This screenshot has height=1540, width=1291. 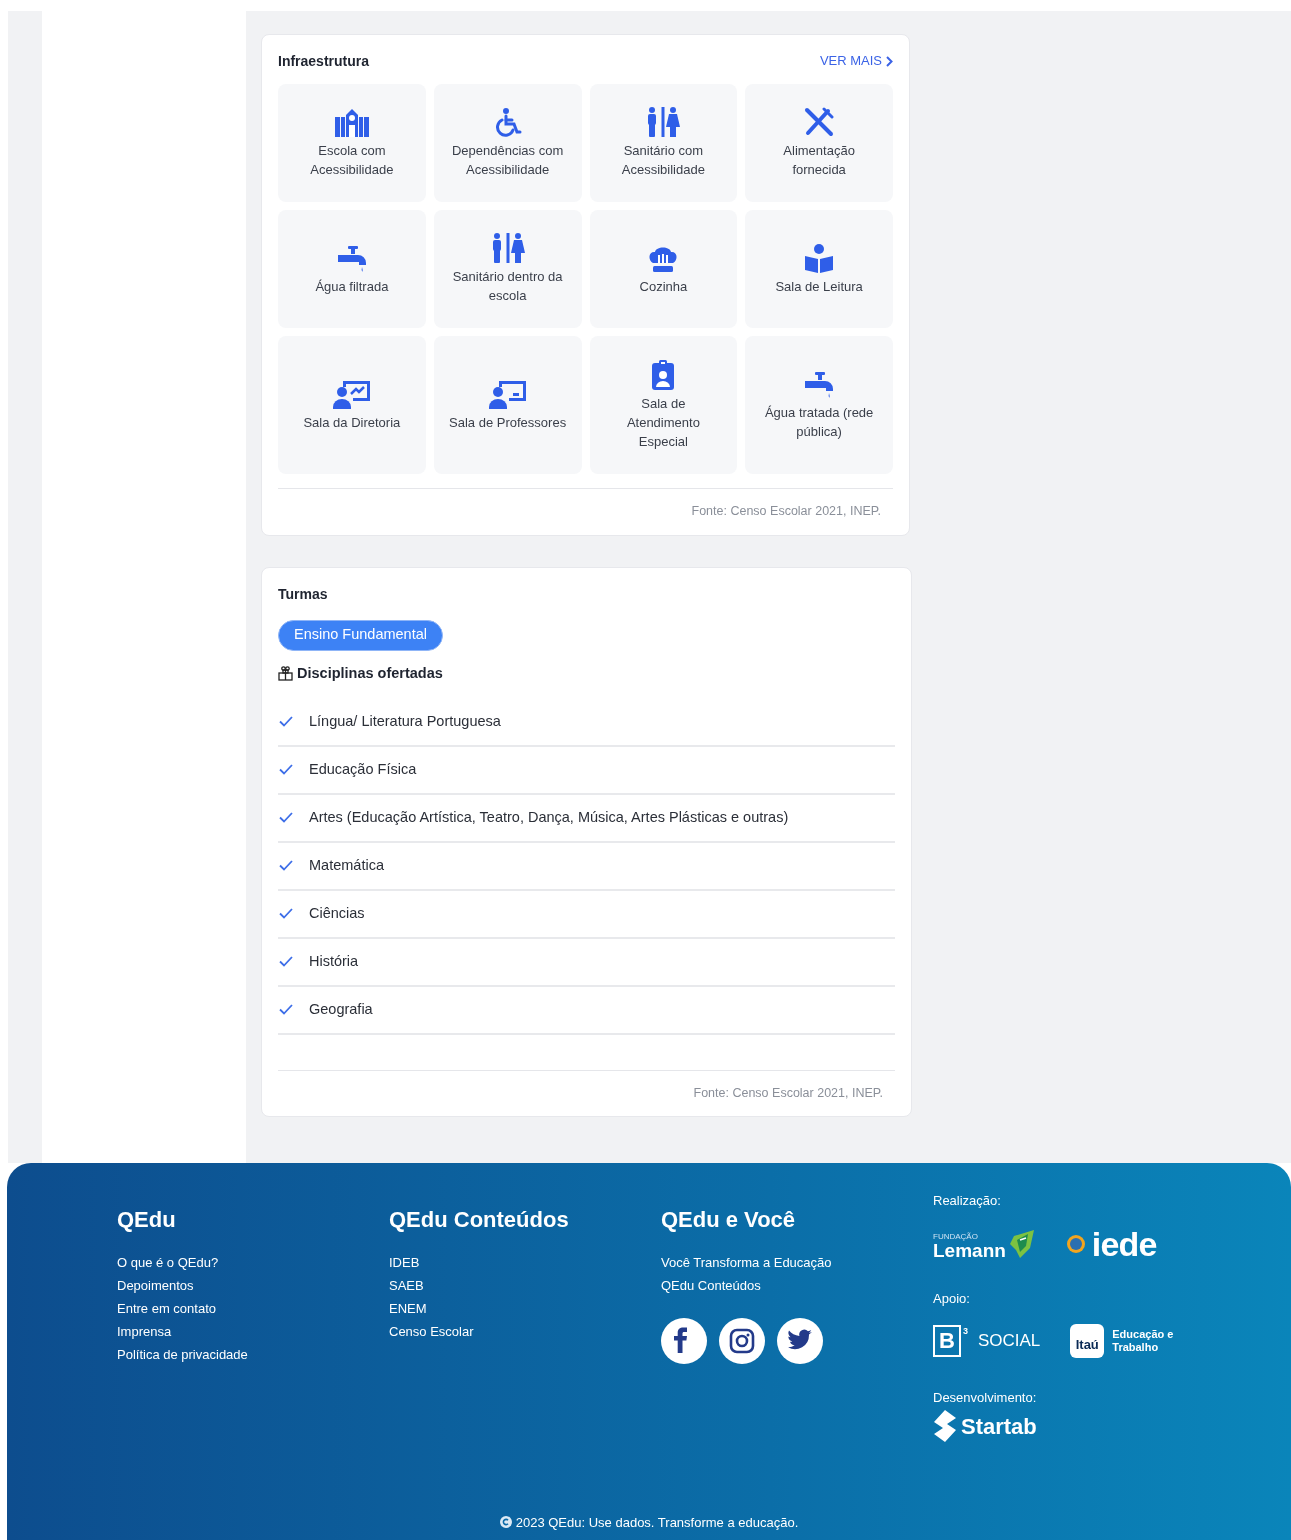 What do you see at coordinates (819, 122) in the screenshot?
I see `utensils-icon` at bounding box center [819, 122].